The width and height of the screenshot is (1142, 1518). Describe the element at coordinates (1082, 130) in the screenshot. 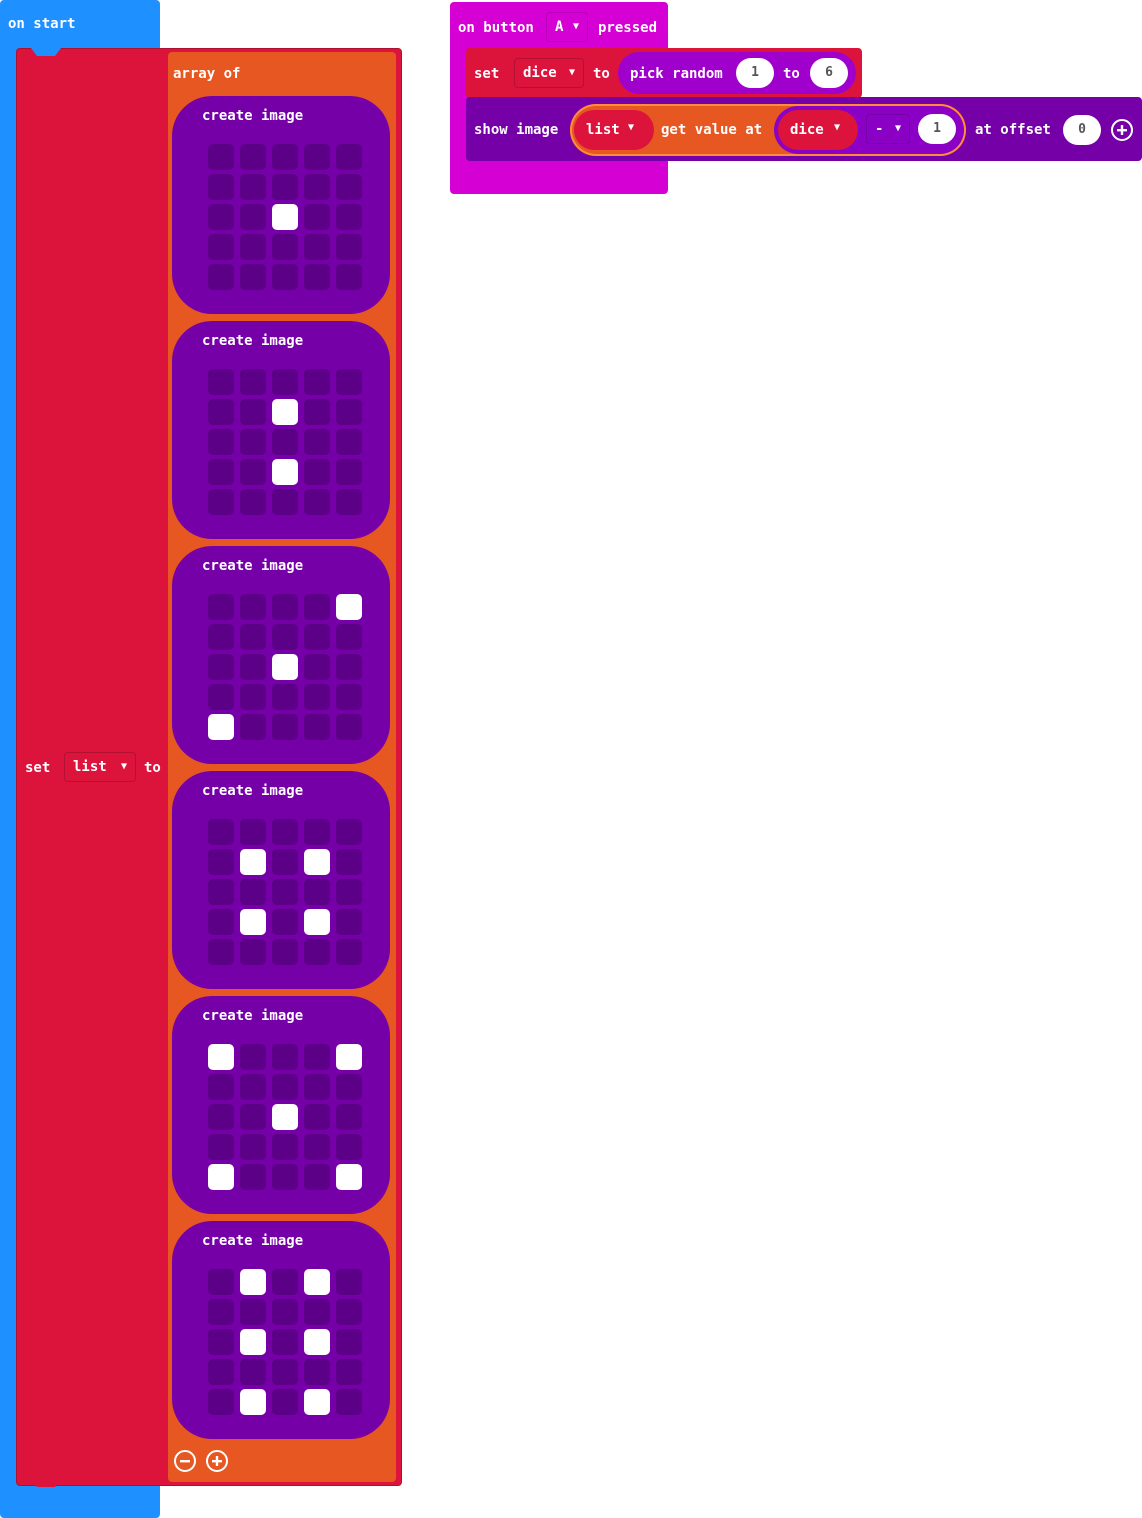

I see `offset-input: 0` at that location.